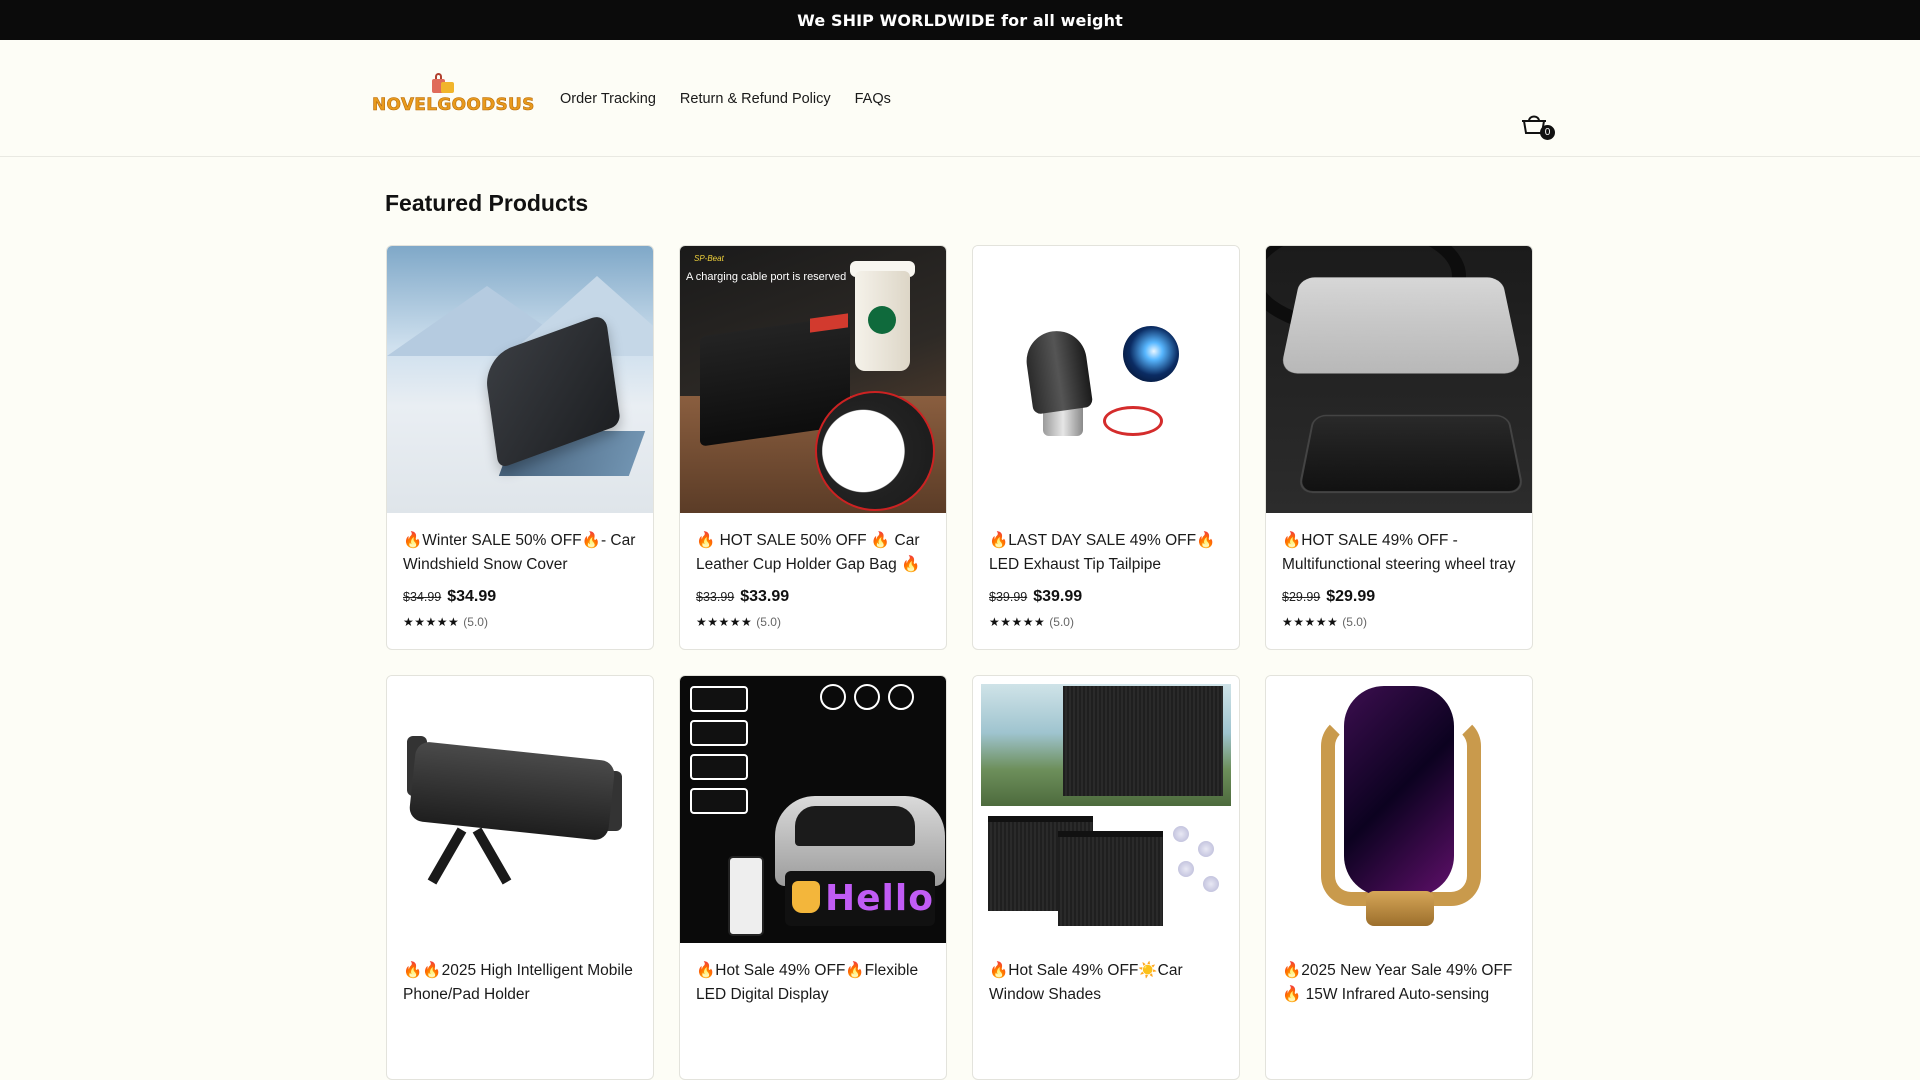 Image resolution: width=1920 pixels, height=1080 pixels. I want to click on product-title: 🔥Hot Sale 49% OFF☀️Car Window Shades, so click(1106, 983).